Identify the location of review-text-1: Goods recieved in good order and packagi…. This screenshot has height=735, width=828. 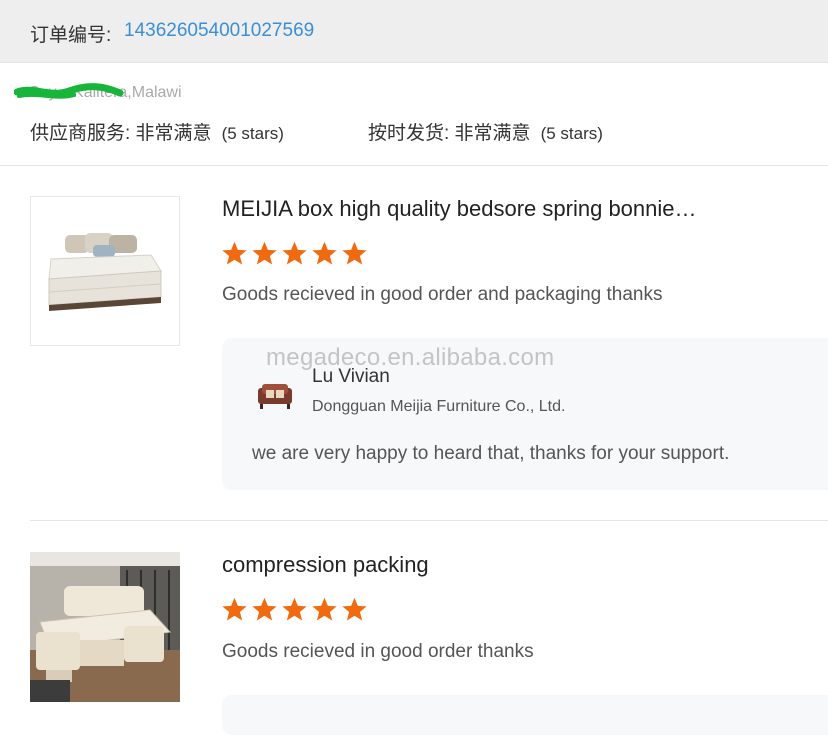
(442, 294).